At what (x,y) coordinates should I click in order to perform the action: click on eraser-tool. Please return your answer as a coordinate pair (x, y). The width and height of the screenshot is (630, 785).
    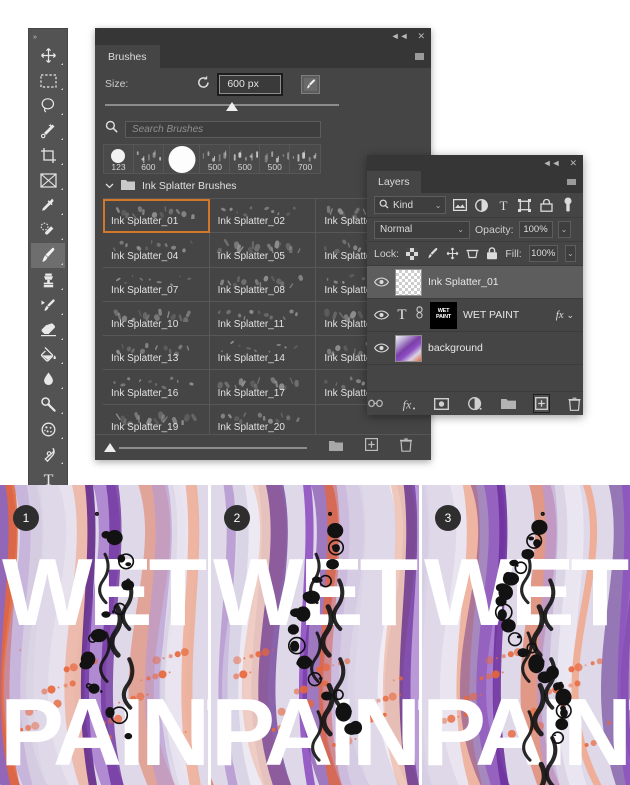
    Looking at the image, I should click on (48, 330).